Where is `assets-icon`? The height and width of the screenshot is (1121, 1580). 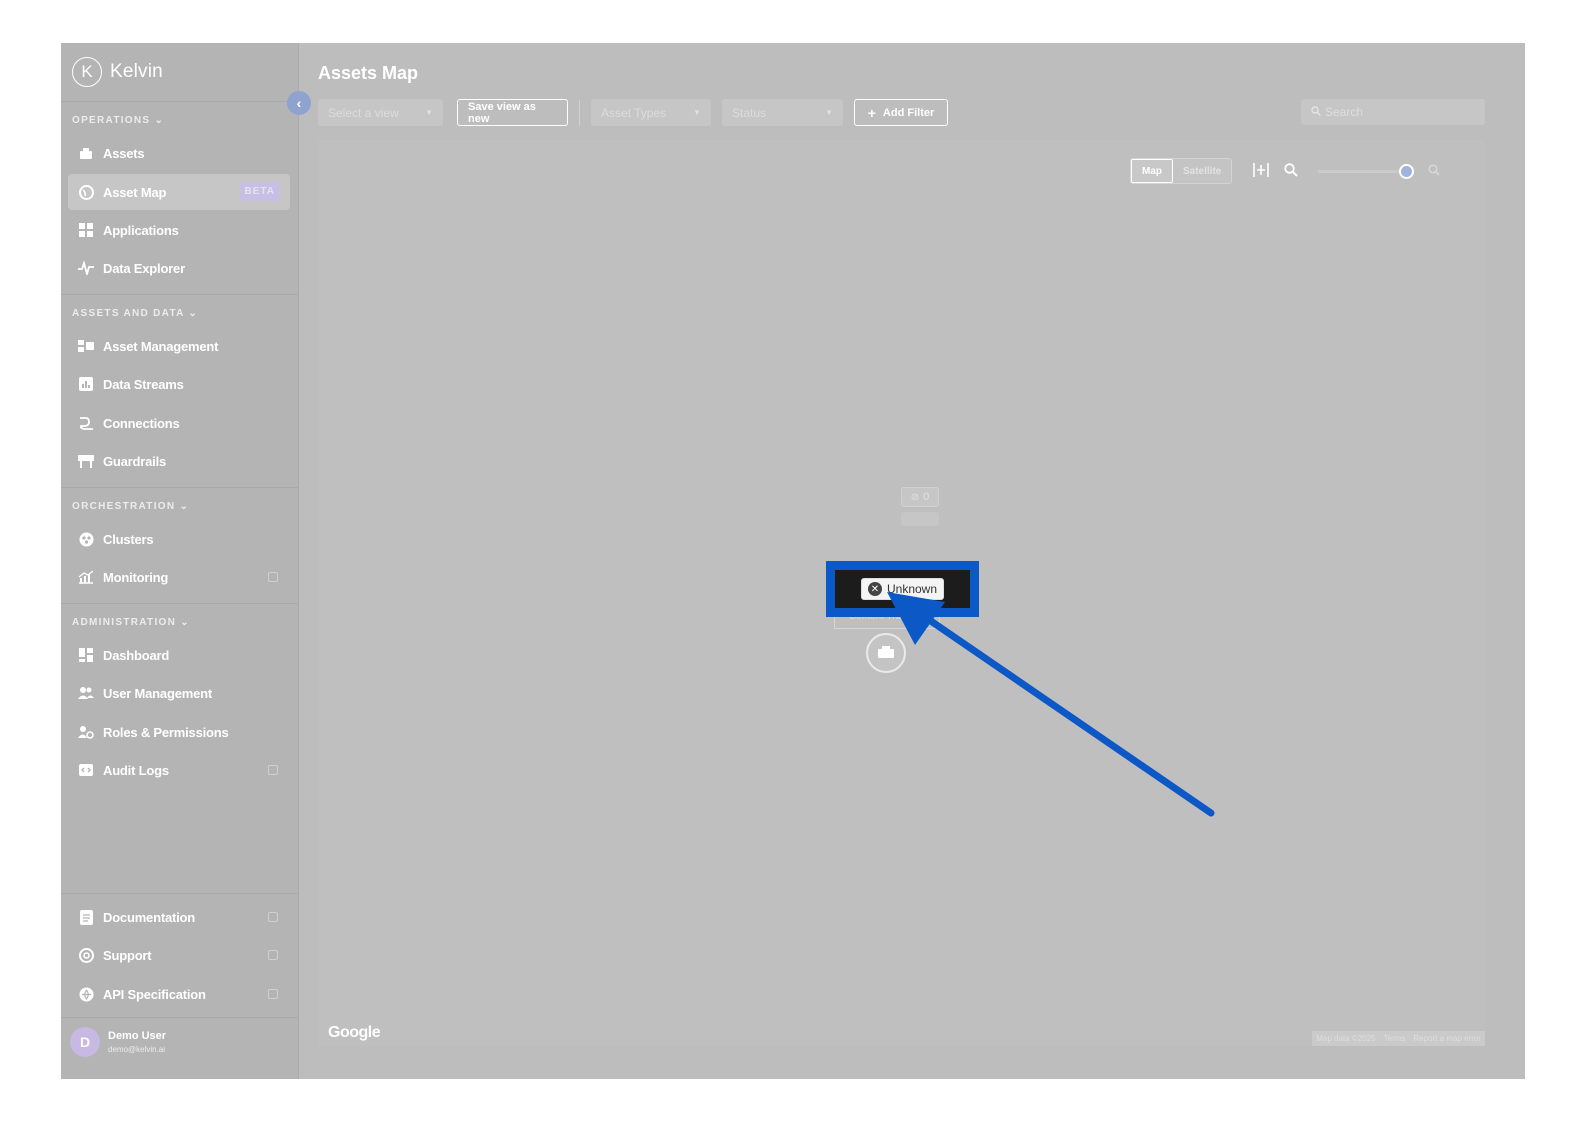 assets-icon is located at coordinates (86, 153).